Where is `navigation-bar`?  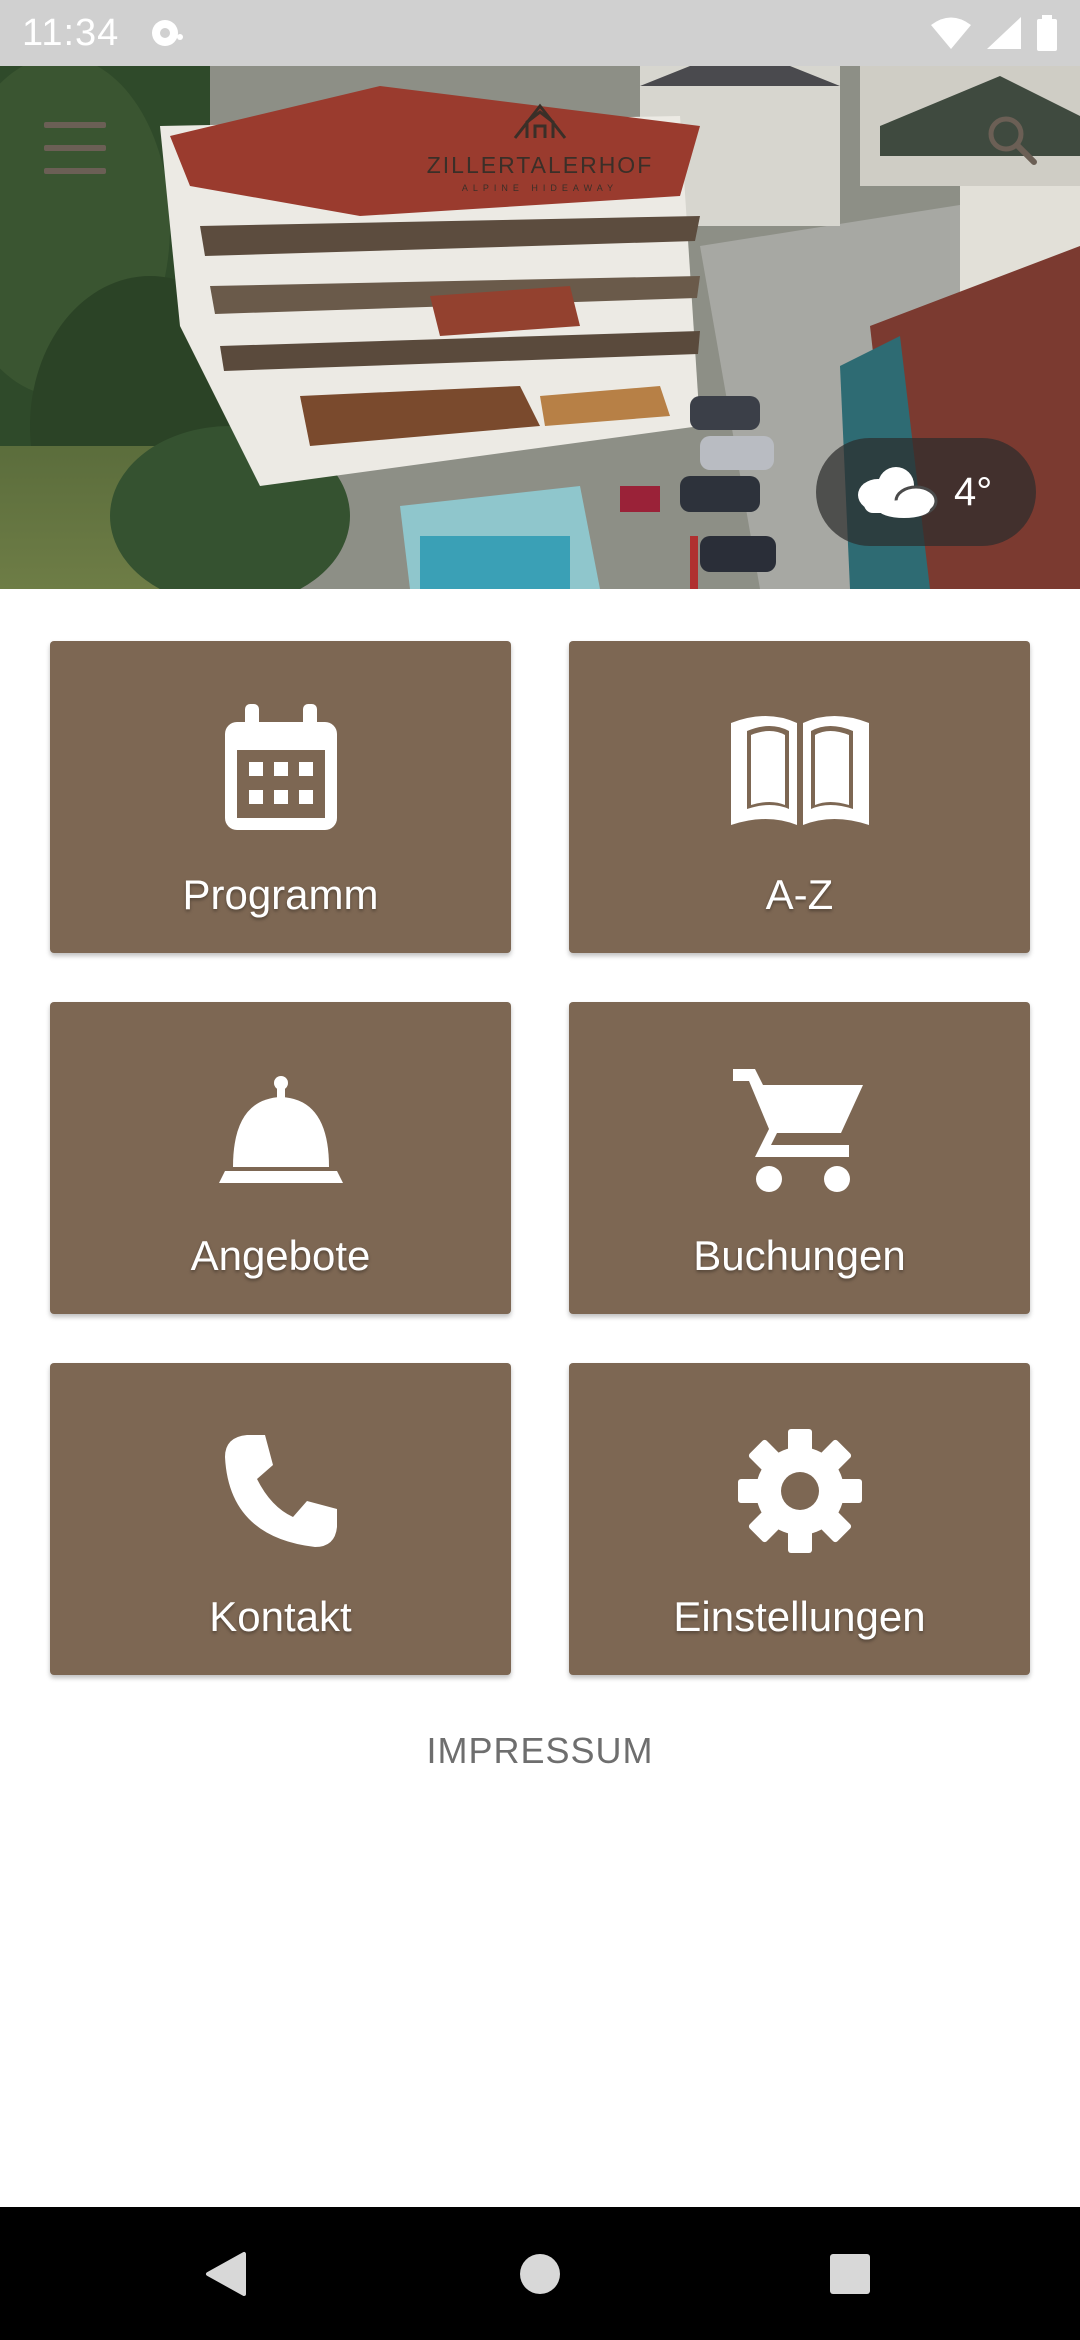 navigation-bar is located at coordinates (540, 2273).